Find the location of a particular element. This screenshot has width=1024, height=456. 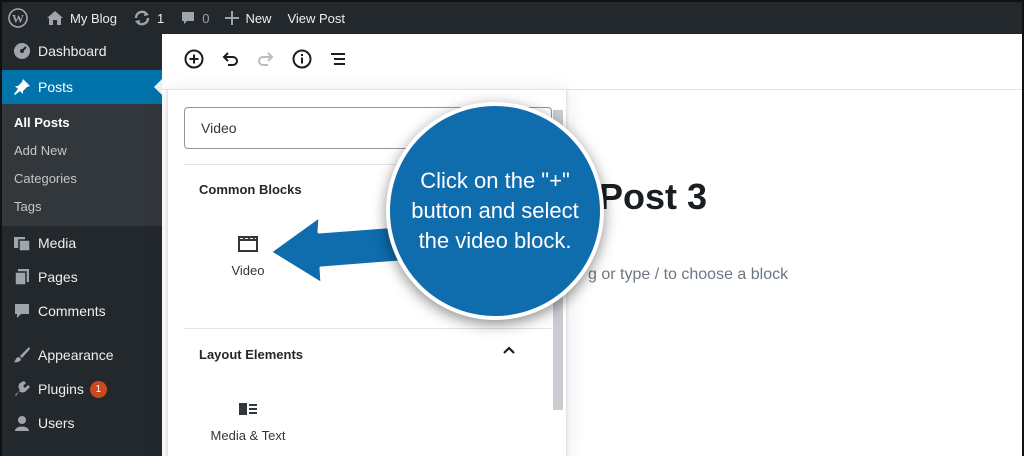

undo-icon is located at coordinates (230, 61).